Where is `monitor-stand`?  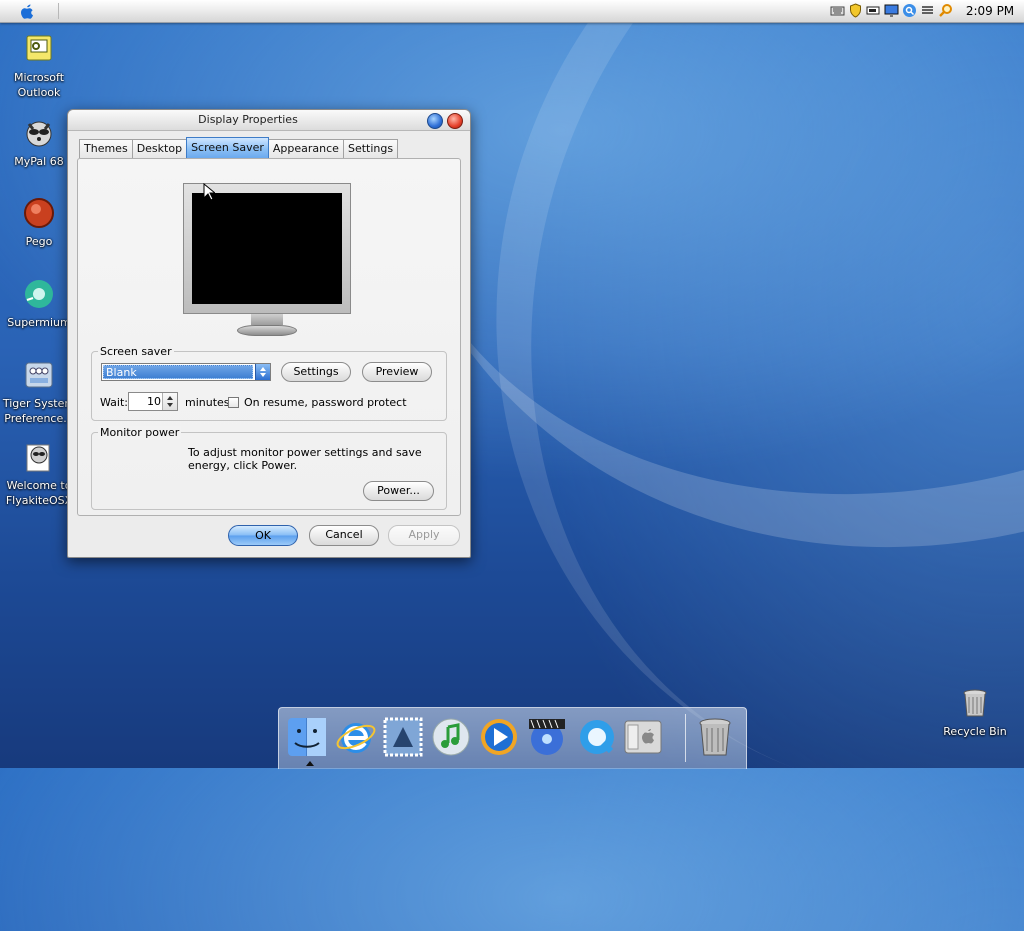
monitor-stand is located at coordinates (267, 319).